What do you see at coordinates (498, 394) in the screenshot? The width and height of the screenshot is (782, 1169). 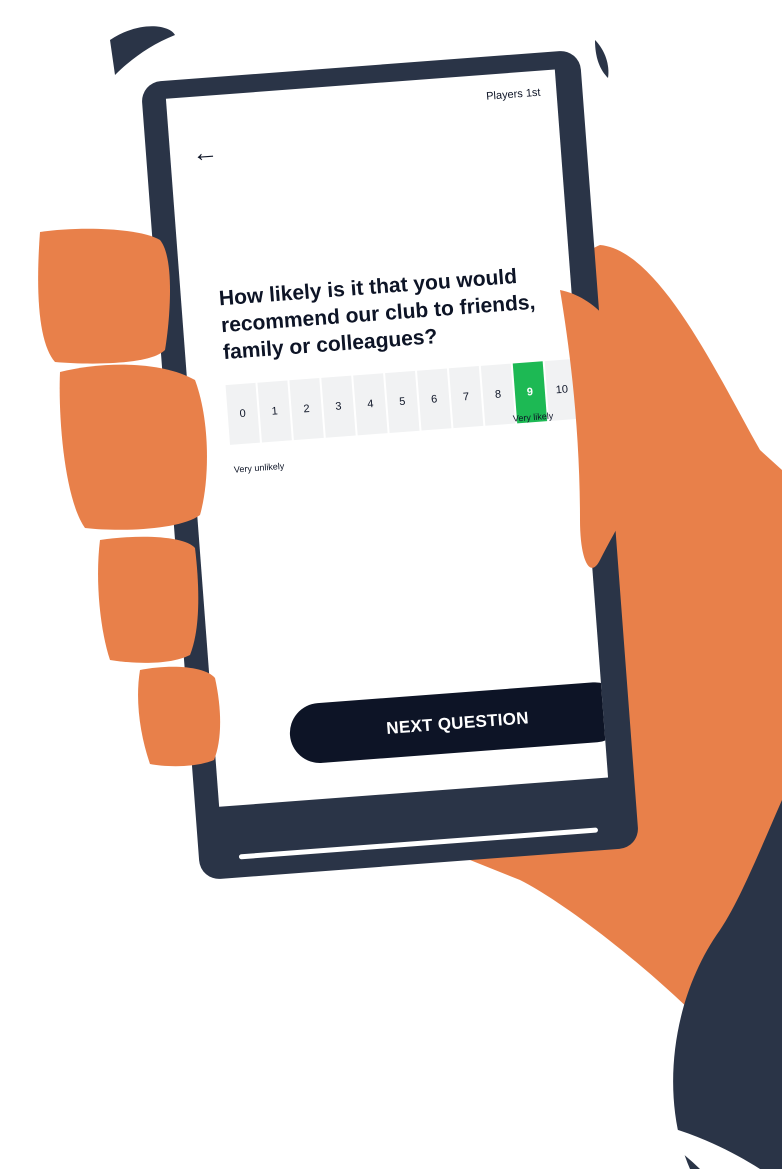 I see `scale-option-8: 8` at bounding box center [498, 394].